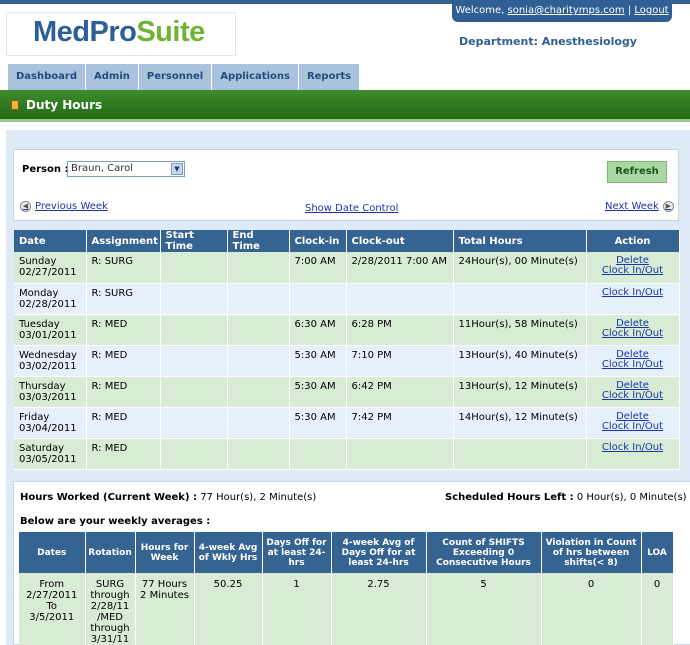  What do you see at coordinates (64, 105) in the screenshot?
I see `page-title: Duty Hours` at bounding box center [64, 105].